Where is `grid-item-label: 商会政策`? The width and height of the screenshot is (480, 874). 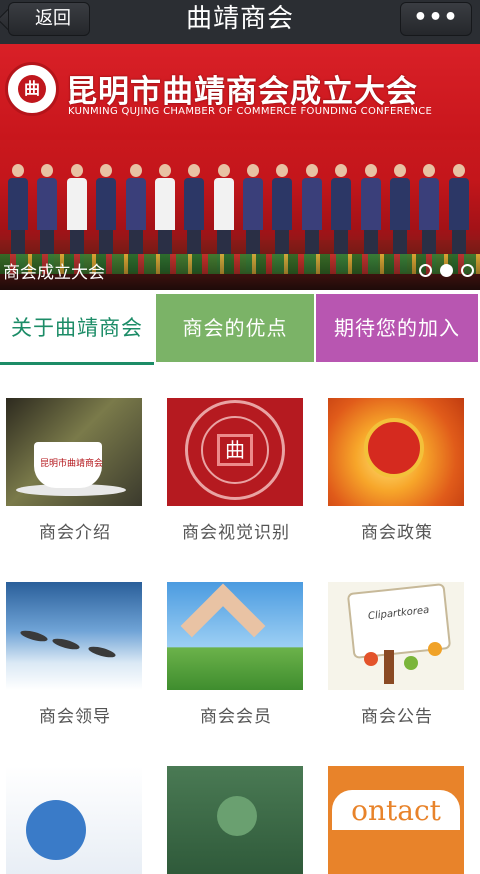 grid-item-label: 商会政策 is located at coordinates (397, 533).